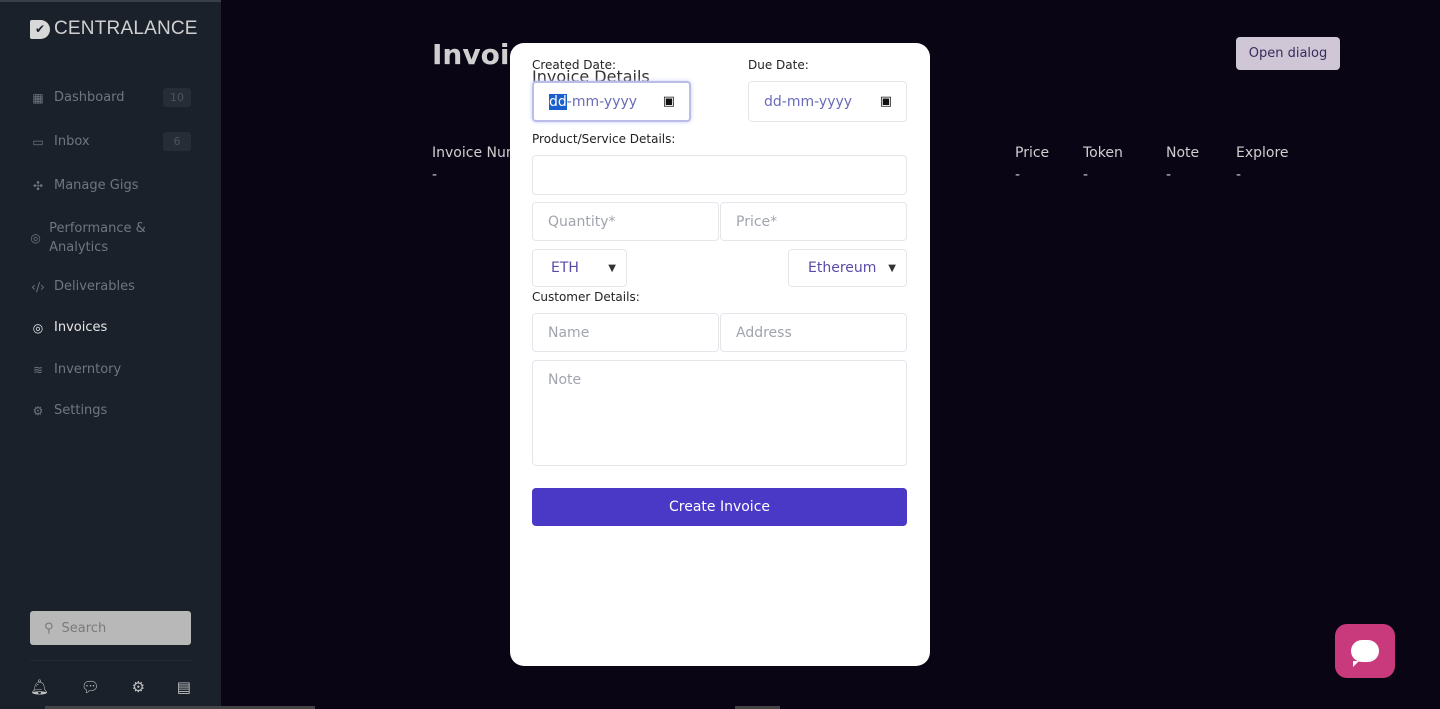  What do you see at coordinates (604, 139) in the screenshot?
I see `product-label: Product/Service Details:` at bounding box center [604, 139].